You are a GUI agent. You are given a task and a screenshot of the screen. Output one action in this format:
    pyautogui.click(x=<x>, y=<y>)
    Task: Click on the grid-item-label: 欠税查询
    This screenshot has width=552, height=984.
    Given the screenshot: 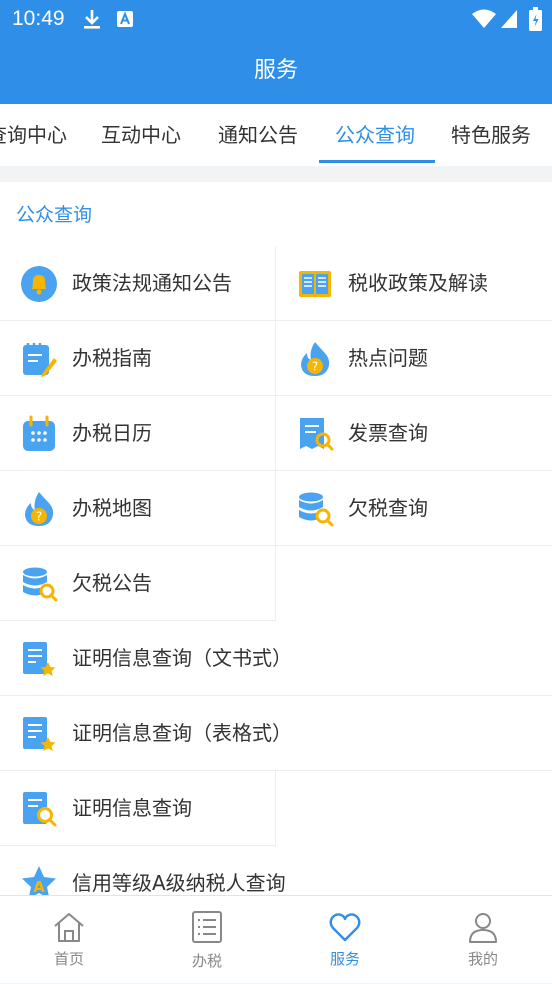 What is the action you would take?
    pyautogui.click(x=388, y=508)
    